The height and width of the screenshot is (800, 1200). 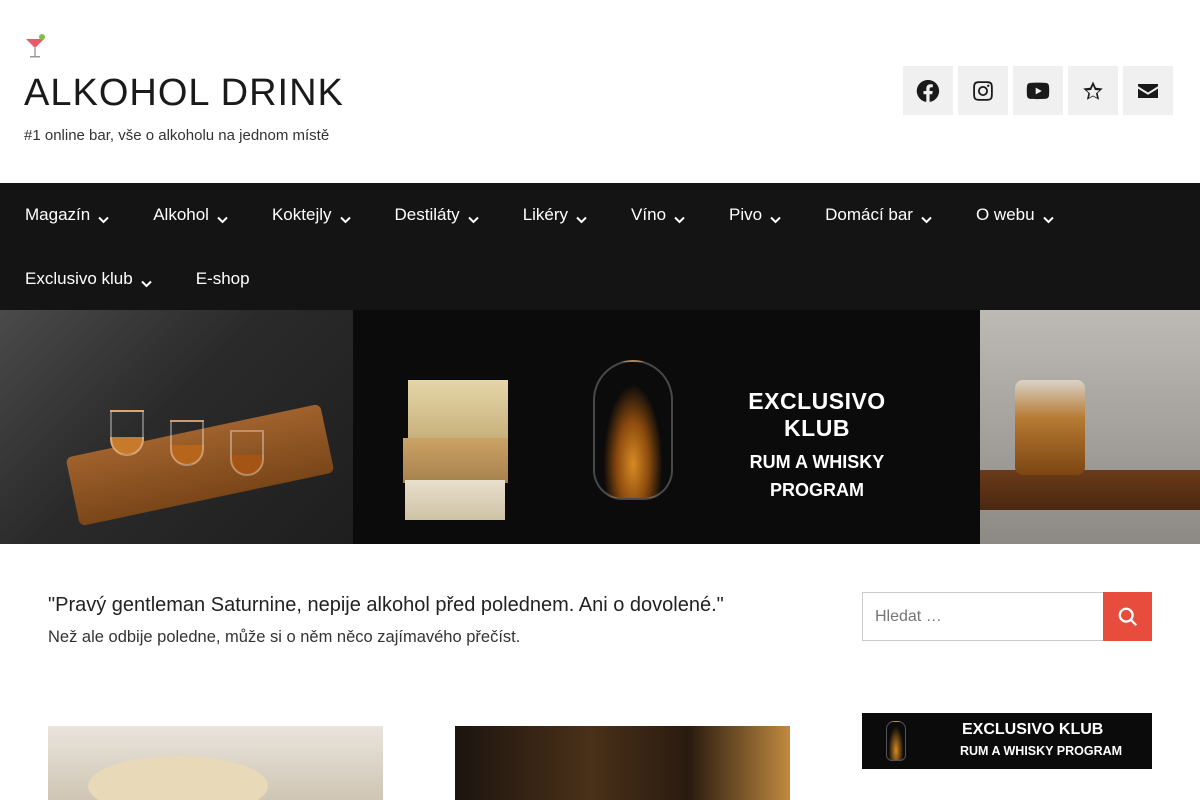 I want to click on instagram-icon, so click(x=983, y=90).